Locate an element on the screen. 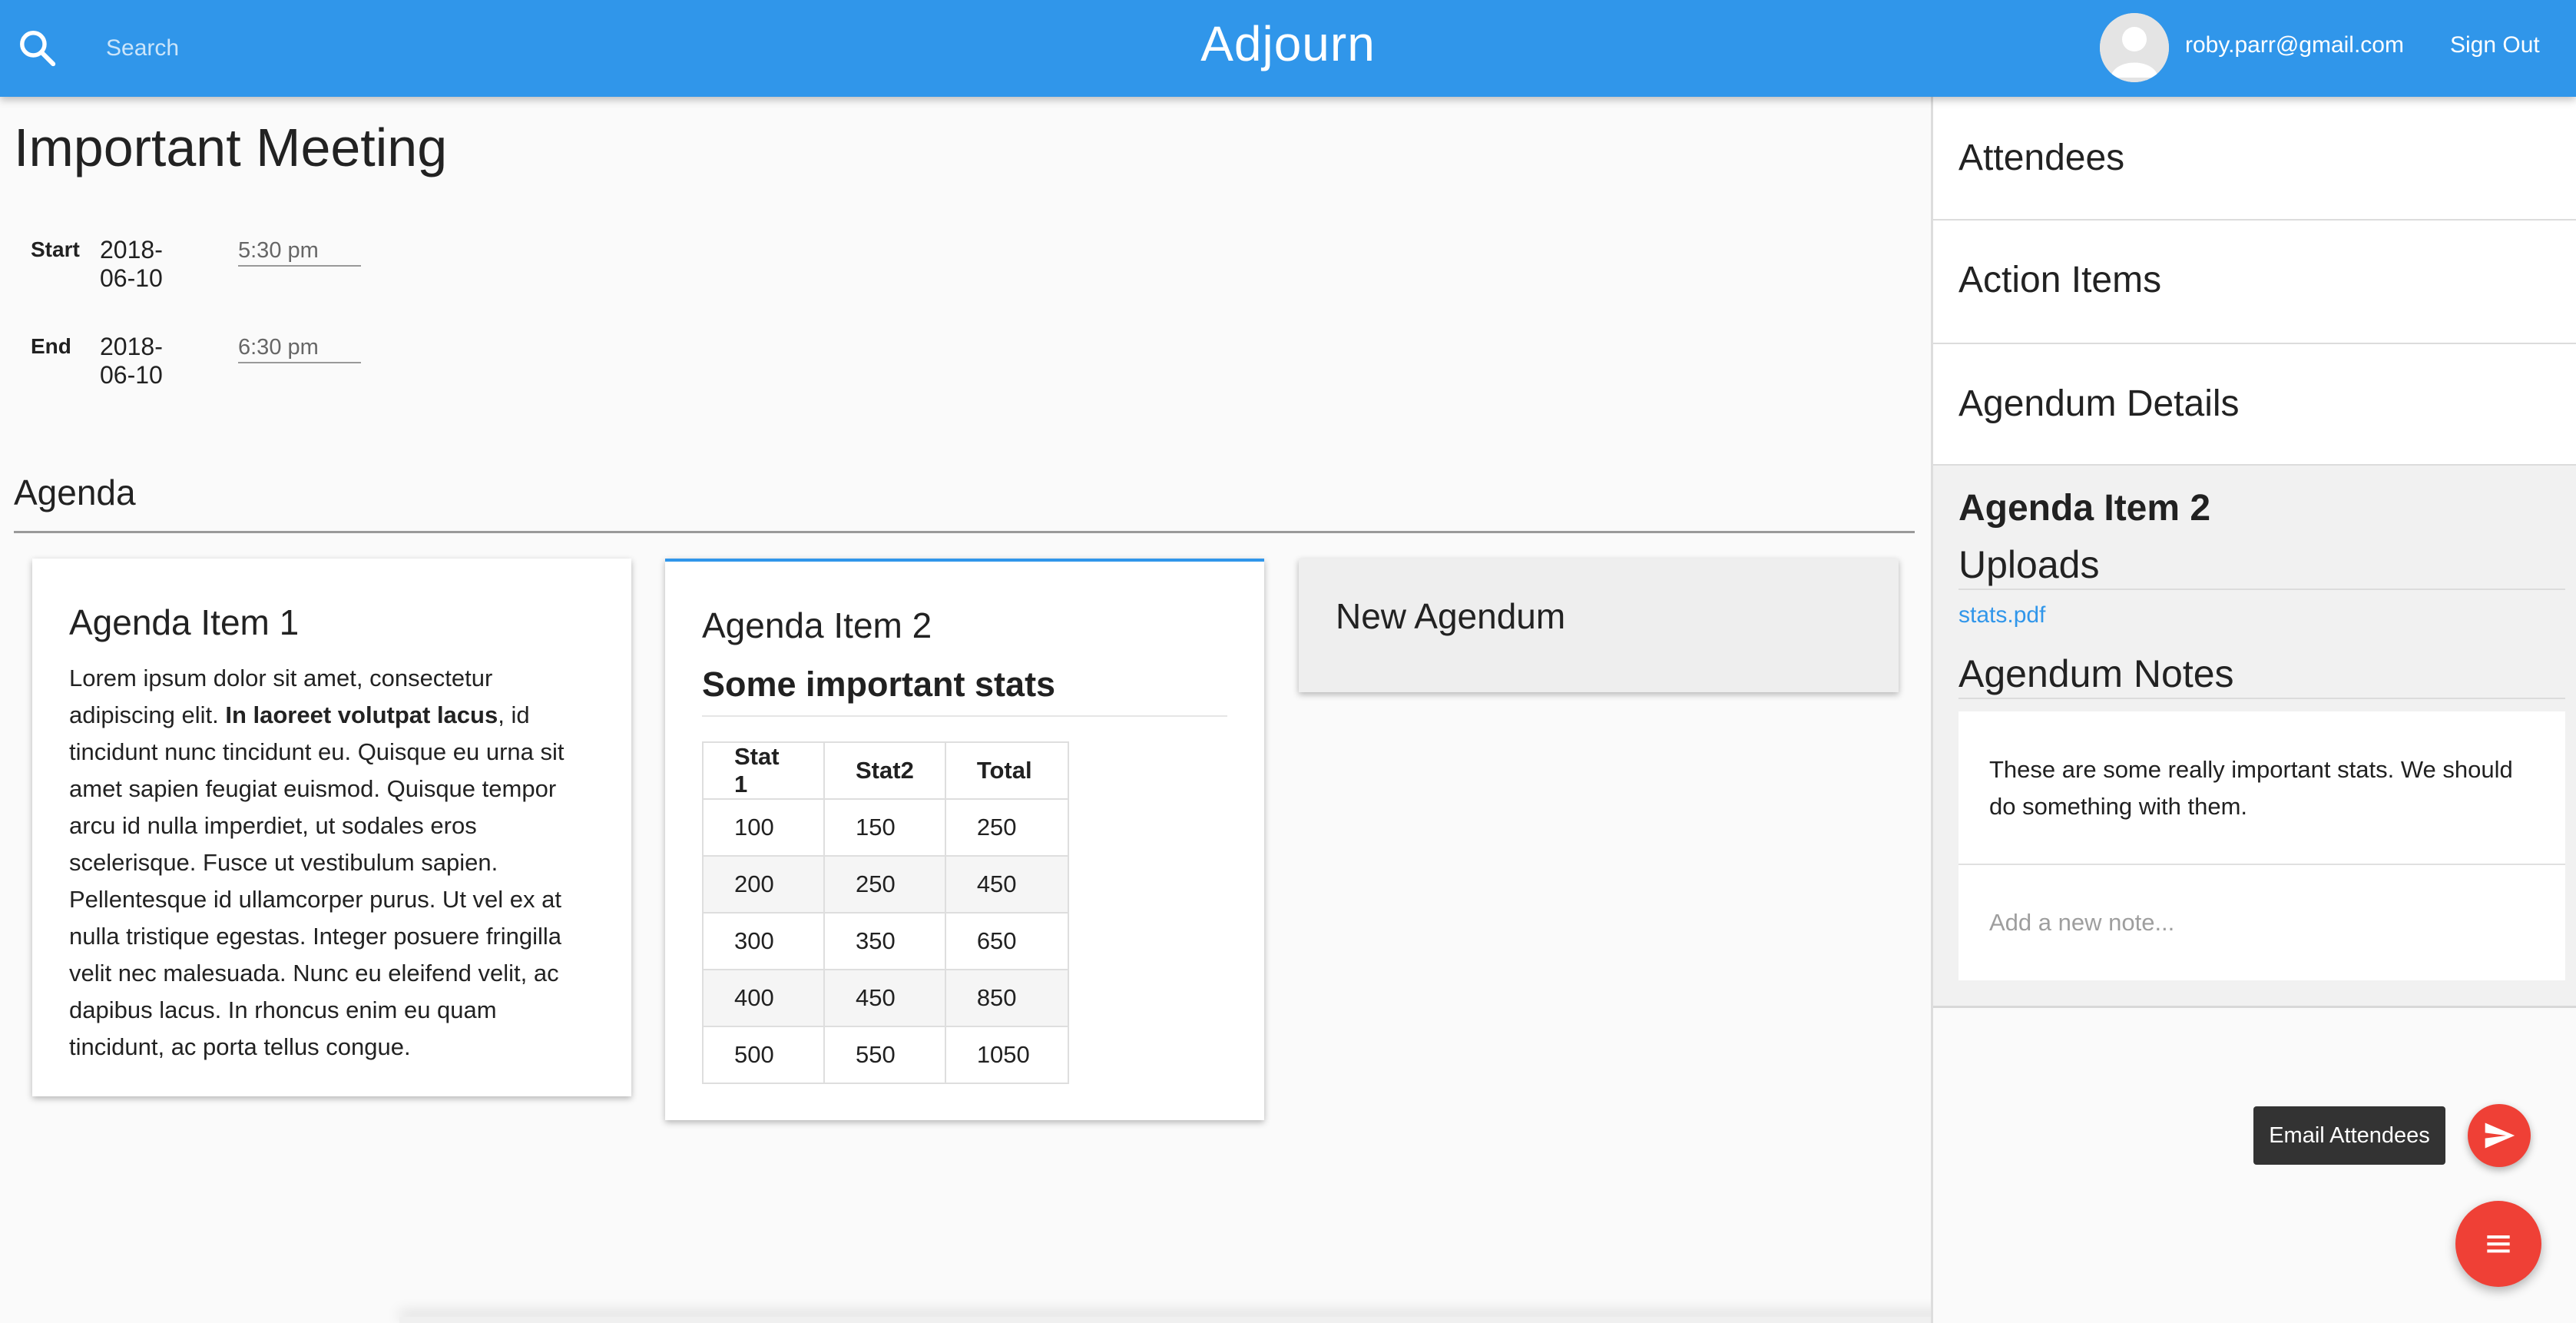  meeting-title: Important Meeting is located at coordinates (230, 147).